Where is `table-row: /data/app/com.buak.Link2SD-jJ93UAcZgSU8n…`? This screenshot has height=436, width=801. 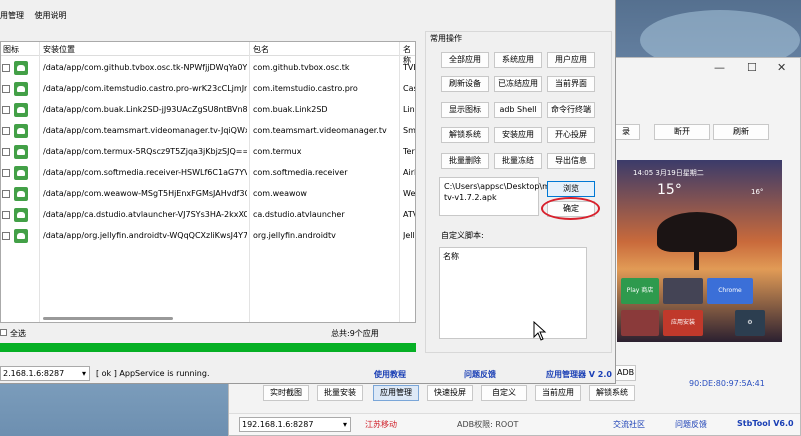
table-row: /data/app/com.buak.Link2SD-jJ93UAcZgSU8n… is located at coordinates (208, 110).